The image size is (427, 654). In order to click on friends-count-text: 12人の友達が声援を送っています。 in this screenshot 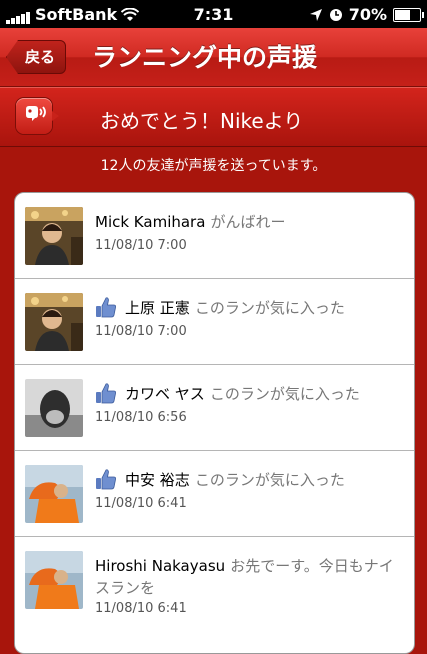, I will do `click(213, 166)`.